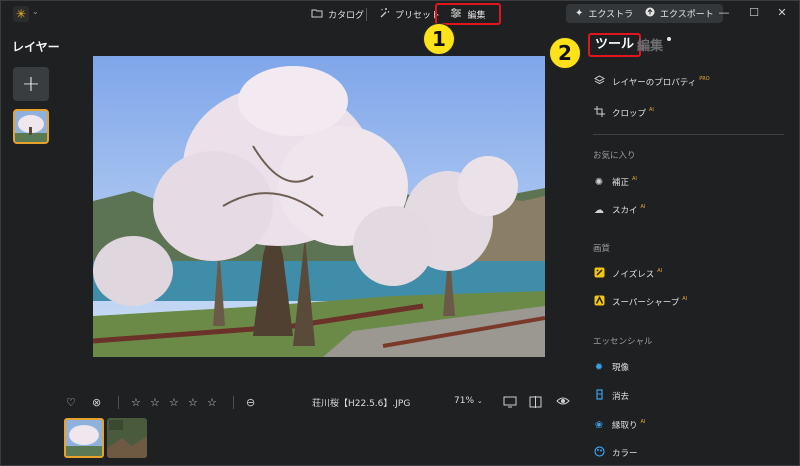 Image resolution: width=800 pixels, height=466 pixels. What do you see at coordinates (250, 402) in the screenshot?
I see `clear-rating-icon: ⊖` at bounding box center [250, 402].